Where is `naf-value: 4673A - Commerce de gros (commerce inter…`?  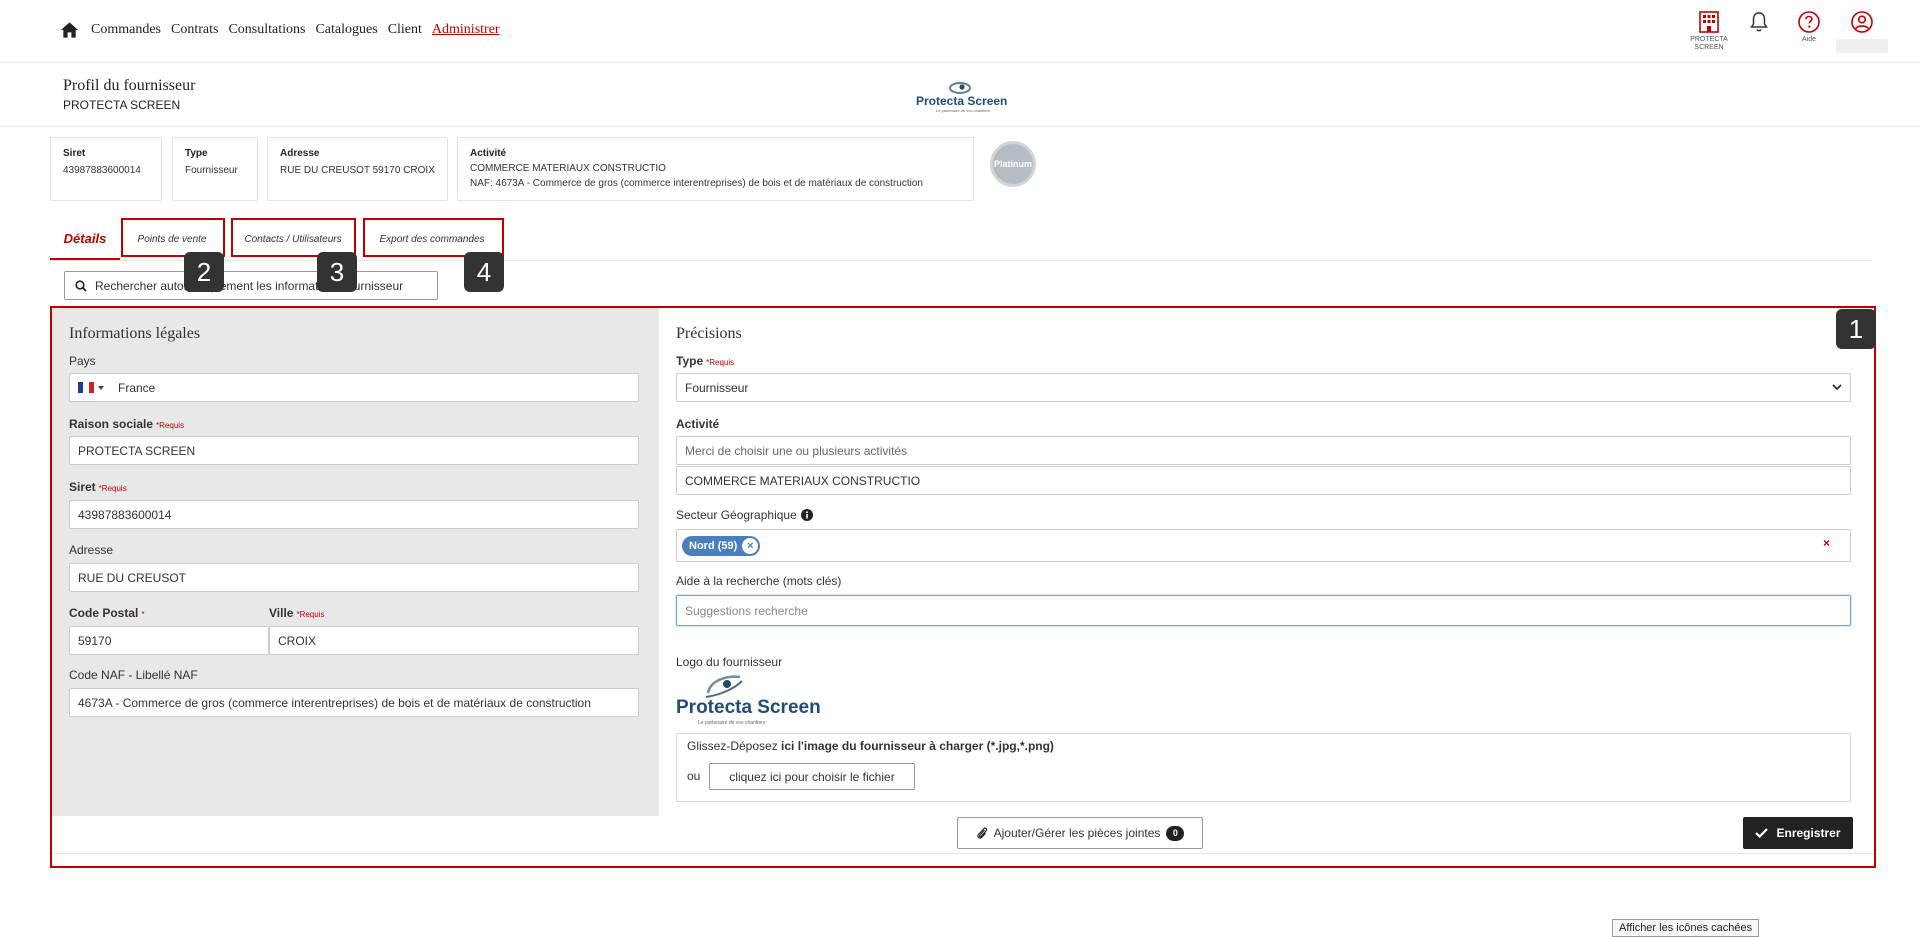 naf-value: 4673A - Commerce de gros (commerce inter… is located at coordinates (334, 702).